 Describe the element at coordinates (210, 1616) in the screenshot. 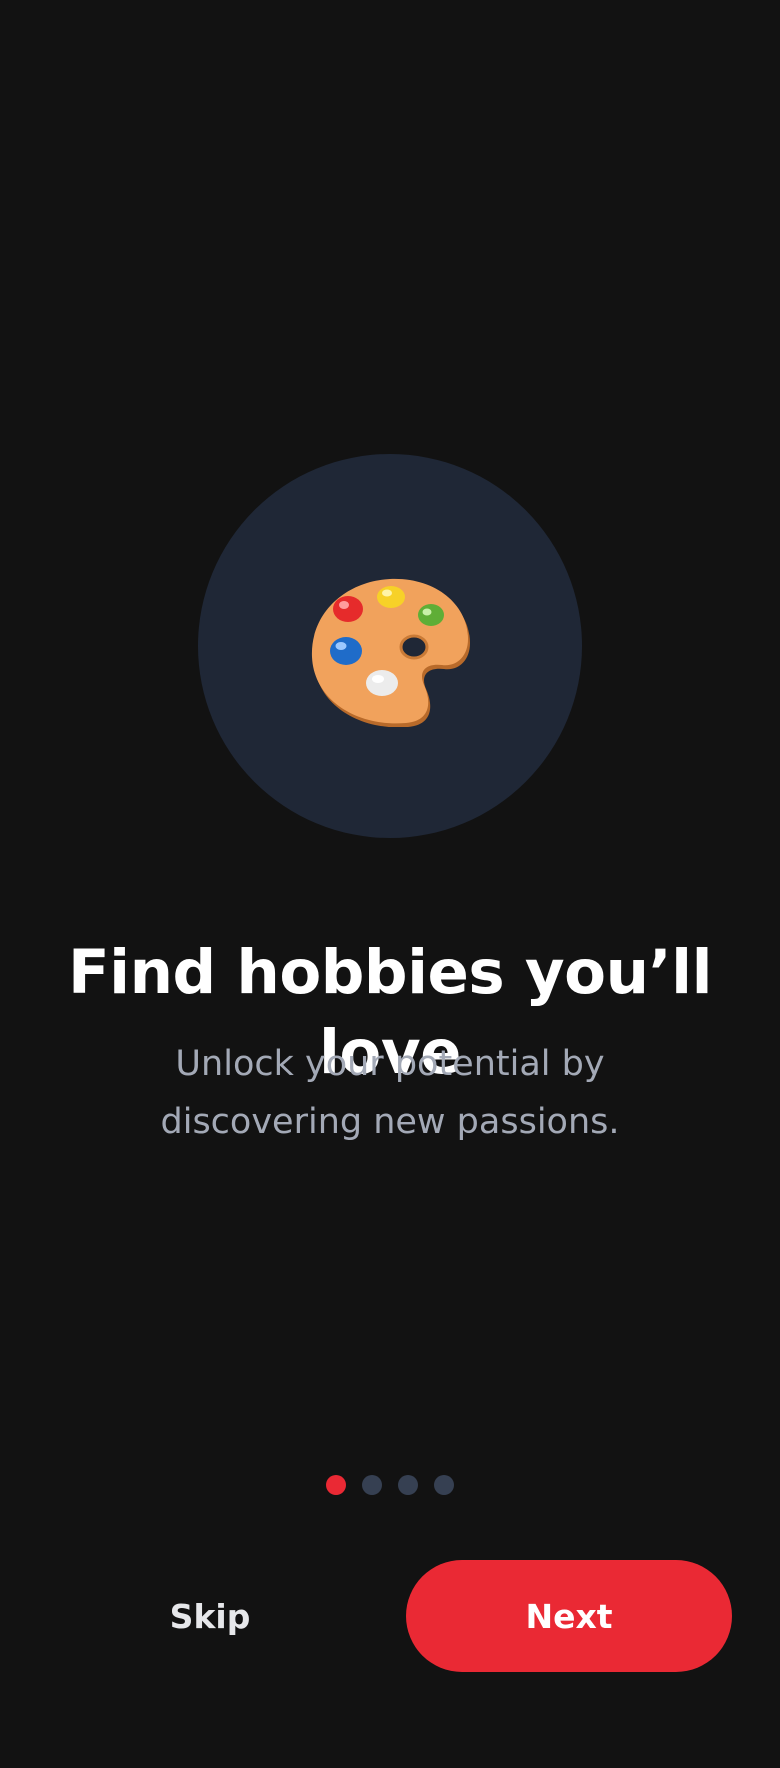

I see `skip-button: Skip` at that location.